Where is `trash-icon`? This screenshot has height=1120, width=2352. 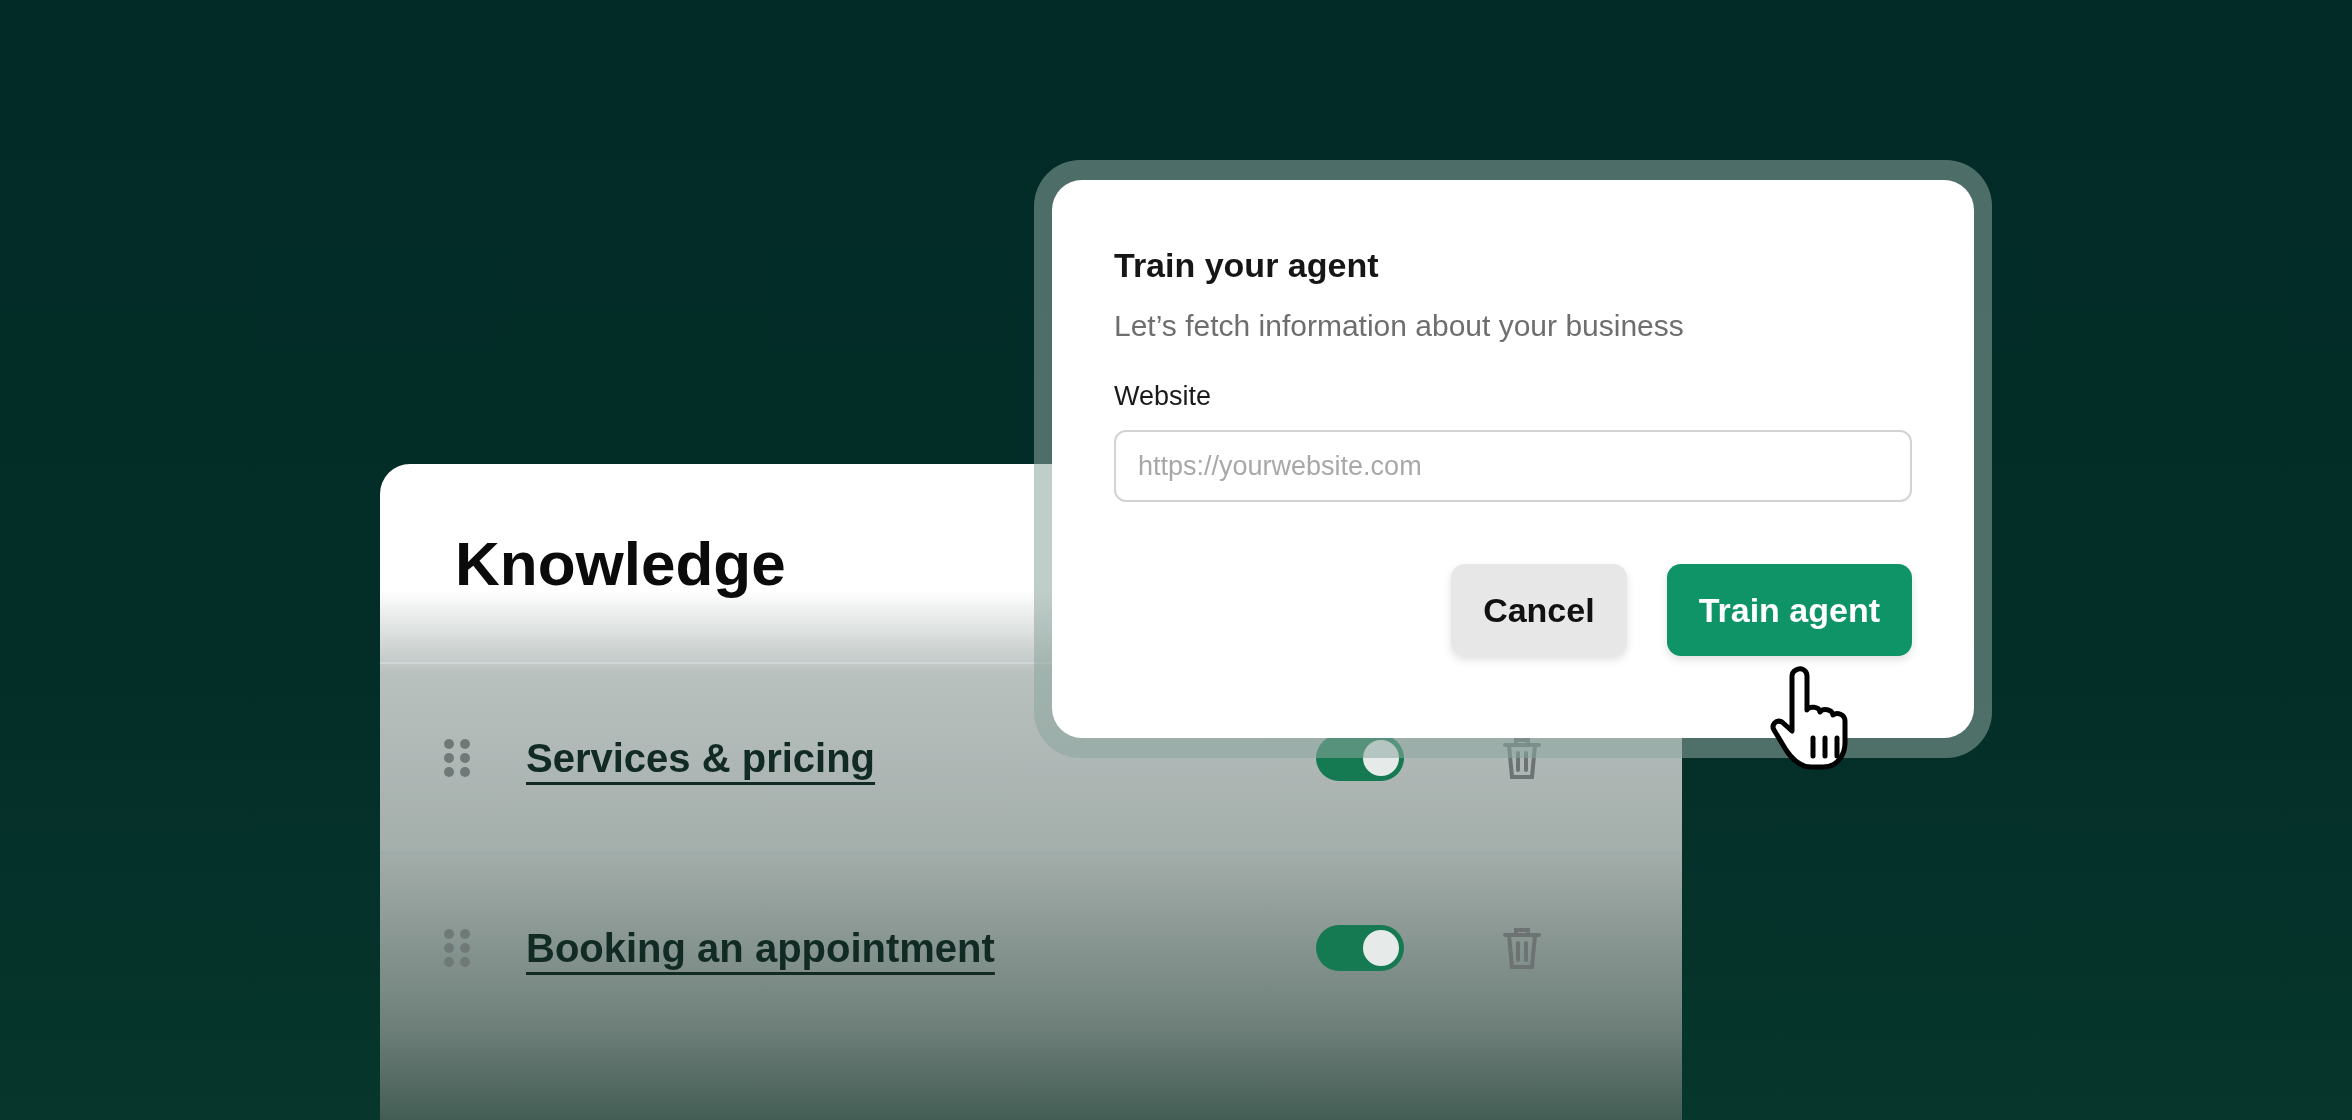
trash-icon is located at coordinates (1522, 758).